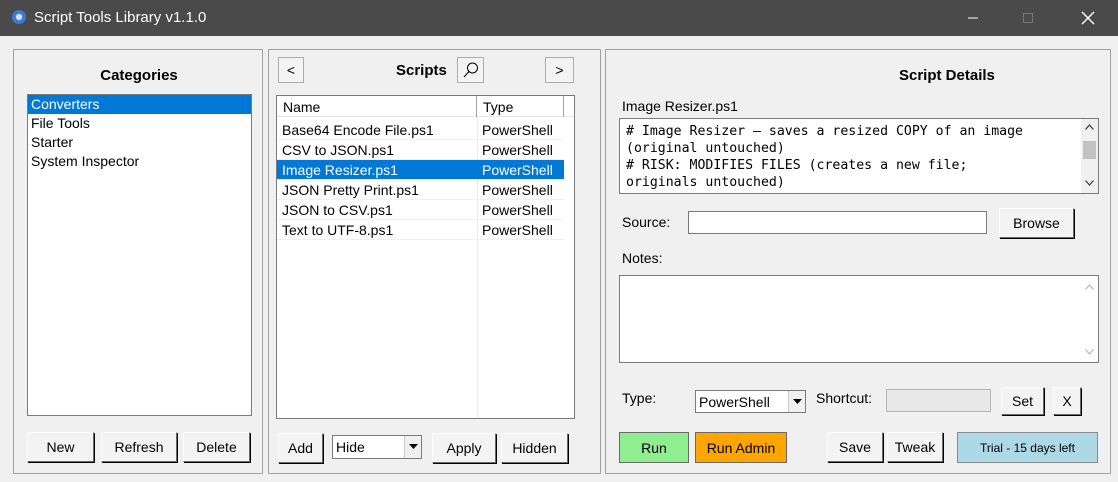  What do you see at coordinates (1089, 319) in the screenshot?
I see `notes-scrollbar` at bounding box center [1089, 319].